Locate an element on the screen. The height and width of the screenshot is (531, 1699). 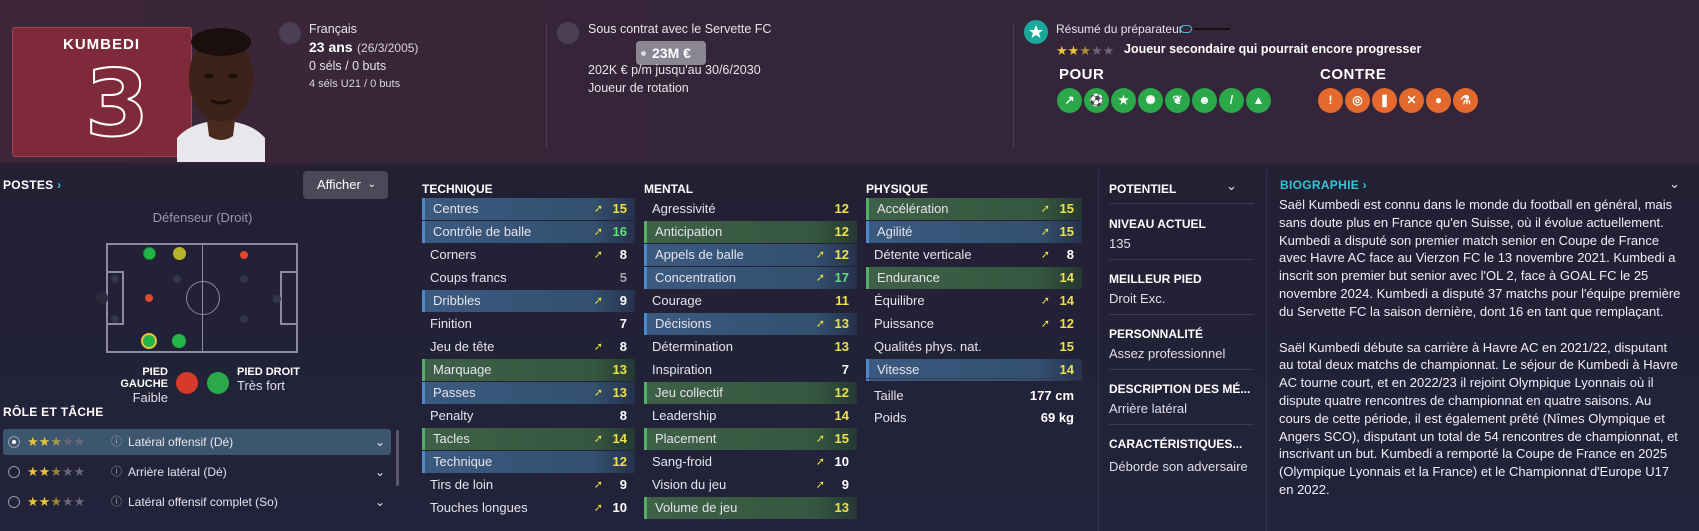
chain-icon: ✕ is located at coordinates (1411, 100).